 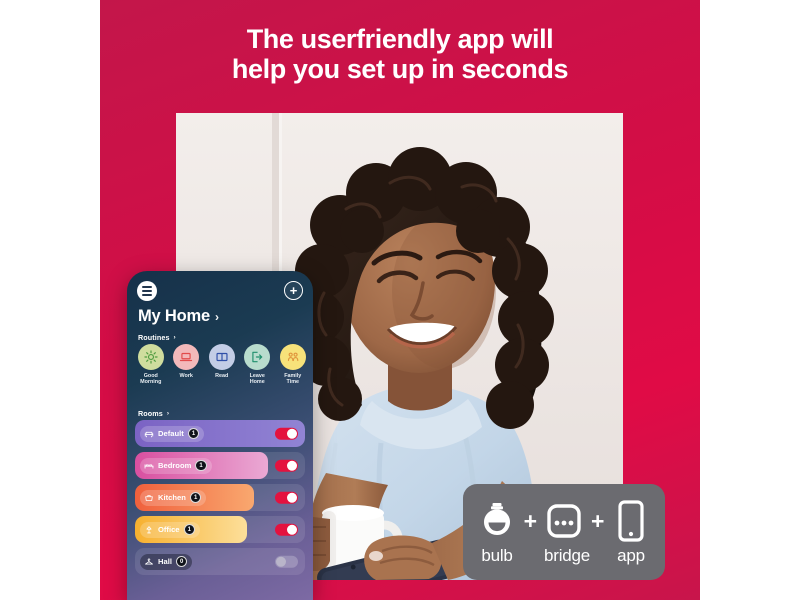 I want to click on room-row-hall: Hall 0, so click(x=220, y=561).